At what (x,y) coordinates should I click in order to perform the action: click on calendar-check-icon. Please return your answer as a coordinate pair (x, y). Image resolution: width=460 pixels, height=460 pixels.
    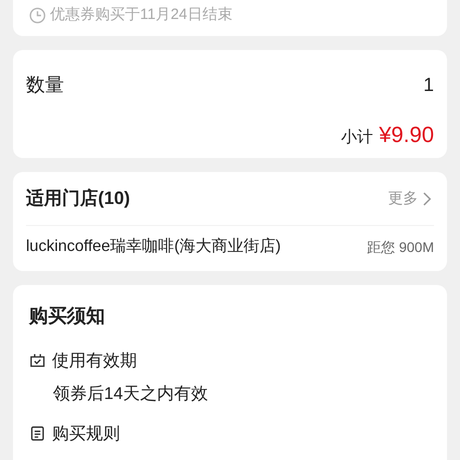
    Looking at the image, I should click on (37, 360).